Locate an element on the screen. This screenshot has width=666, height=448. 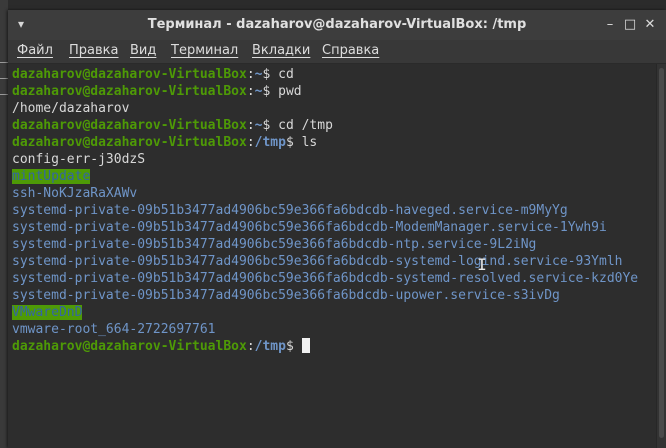
terminal-line: dazaharov@dazaharov-VirtualBox:/tmp$ ls is located at coordinates (164, 142).